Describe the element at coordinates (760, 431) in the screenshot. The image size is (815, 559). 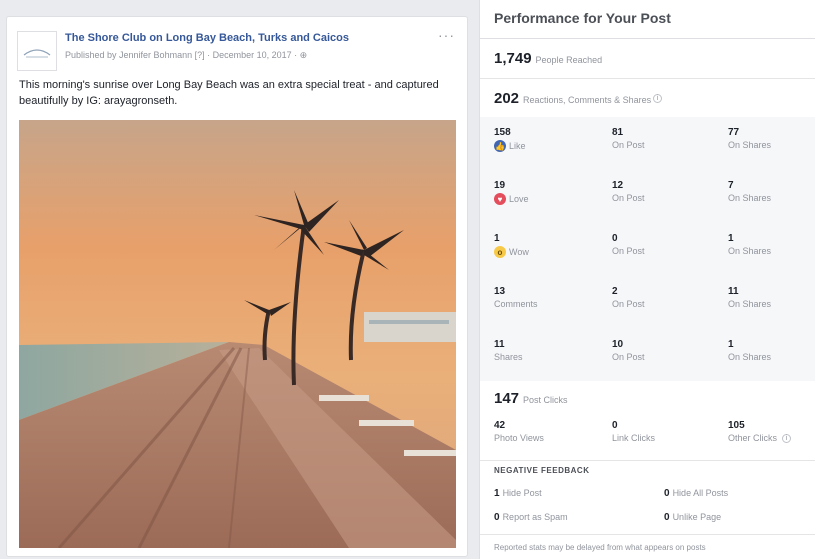
I see `other-clicks: 105 Other Clicks i` at that location.